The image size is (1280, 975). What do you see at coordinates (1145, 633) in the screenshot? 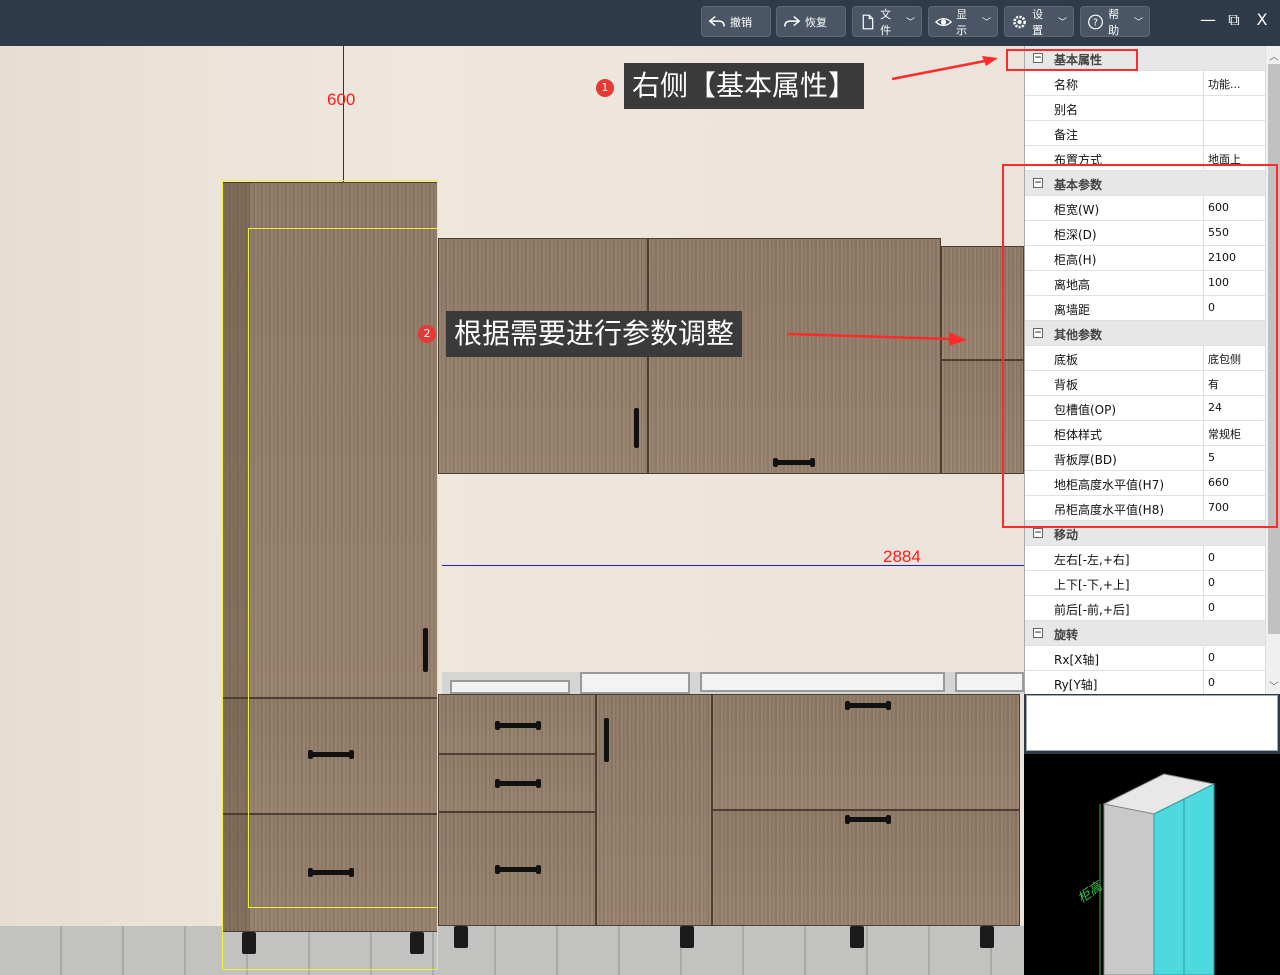
I see `property-group-rotate: − 旋转` at bounding box center [1145, 633].